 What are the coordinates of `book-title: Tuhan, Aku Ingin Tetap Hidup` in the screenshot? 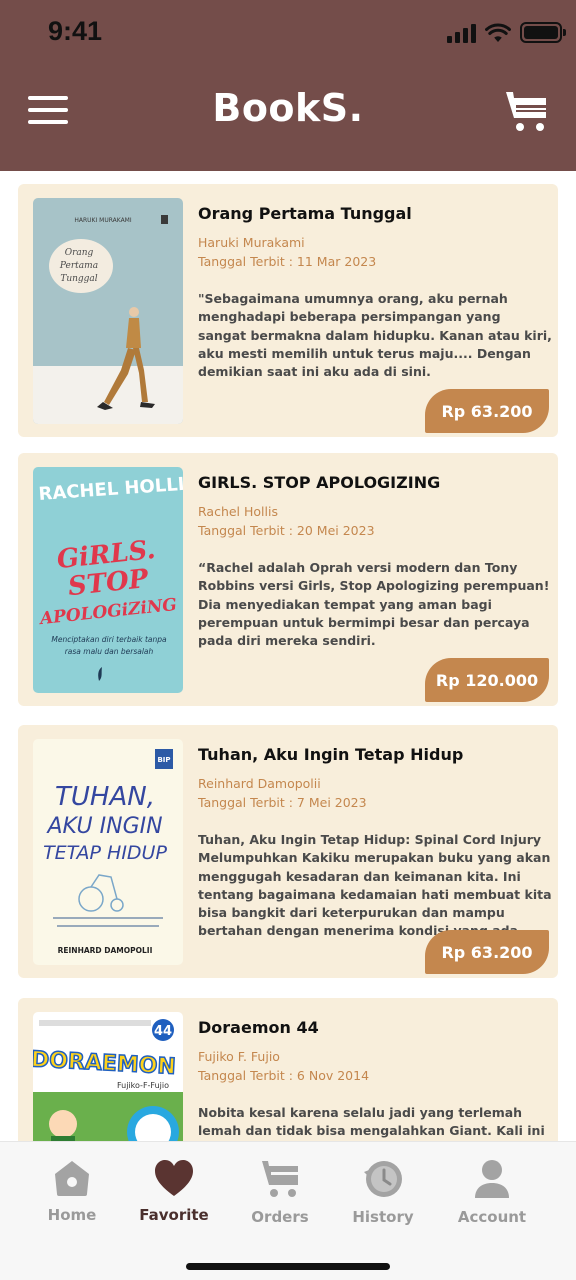 It's located at (373, 754).